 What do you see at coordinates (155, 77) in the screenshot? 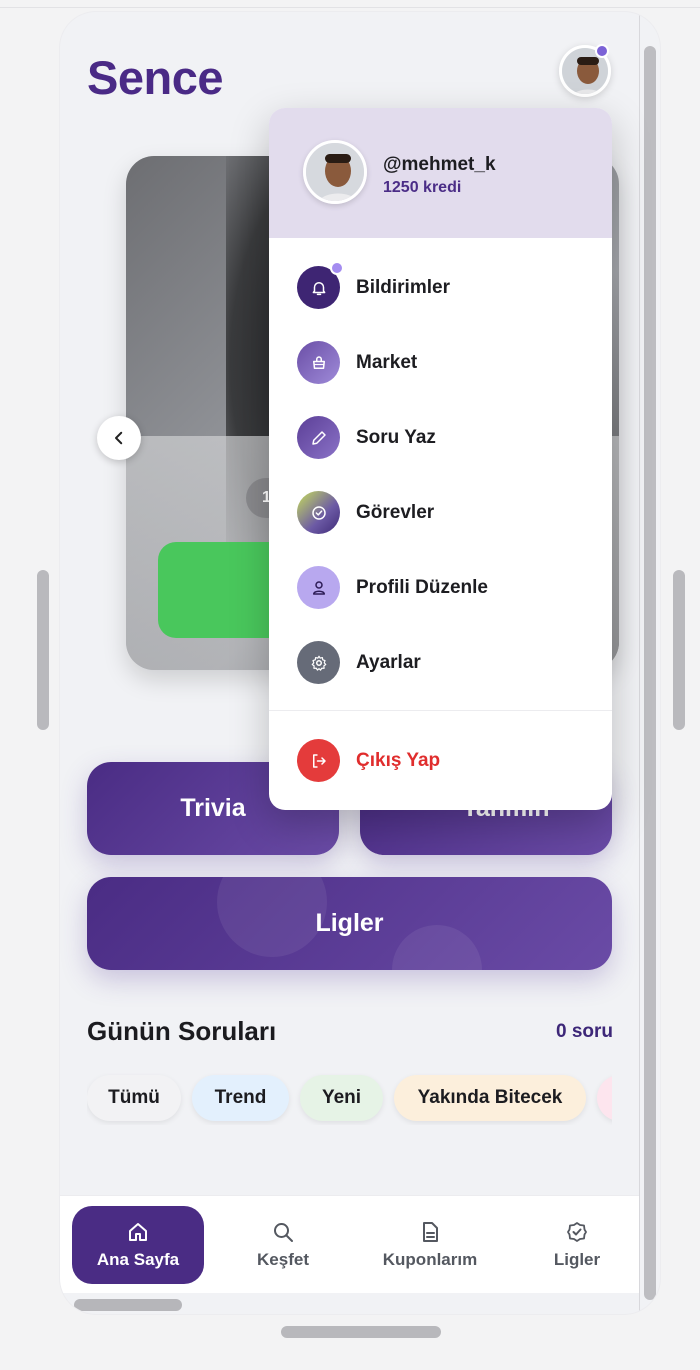
I see `app-title: Sence` at bounding box center [155, 77].